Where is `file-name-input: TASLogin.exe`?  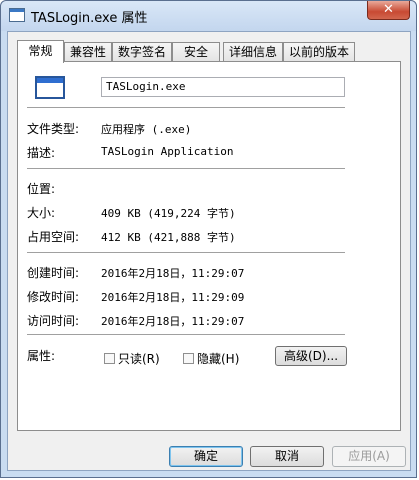
file-name-input: TASLogin.exe is located at coordinates (223, 87).